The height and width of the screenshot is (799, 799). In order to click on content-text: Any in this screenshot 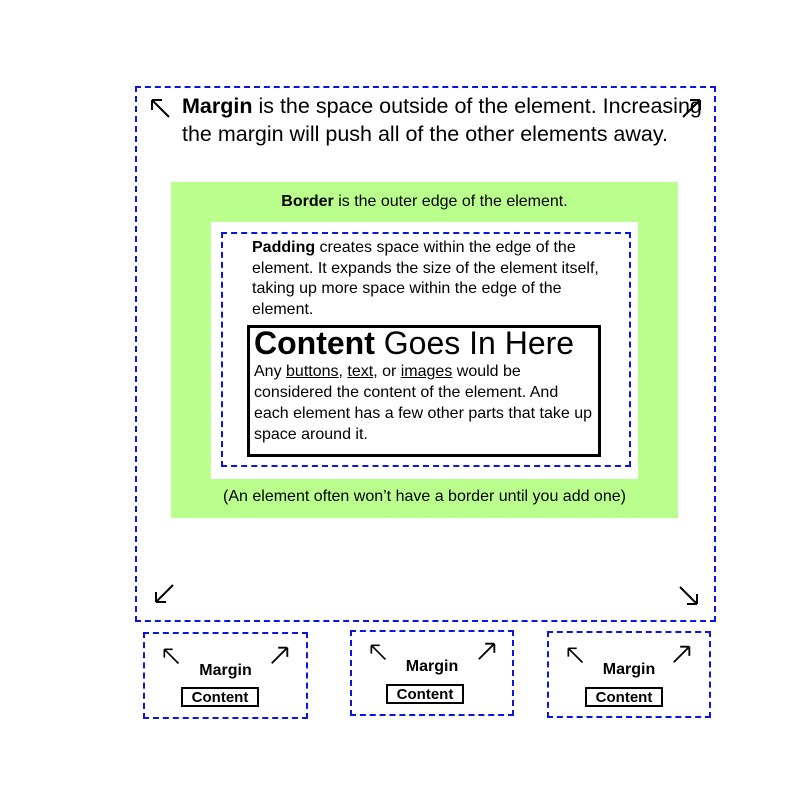, I will do `click(270, 371)`.